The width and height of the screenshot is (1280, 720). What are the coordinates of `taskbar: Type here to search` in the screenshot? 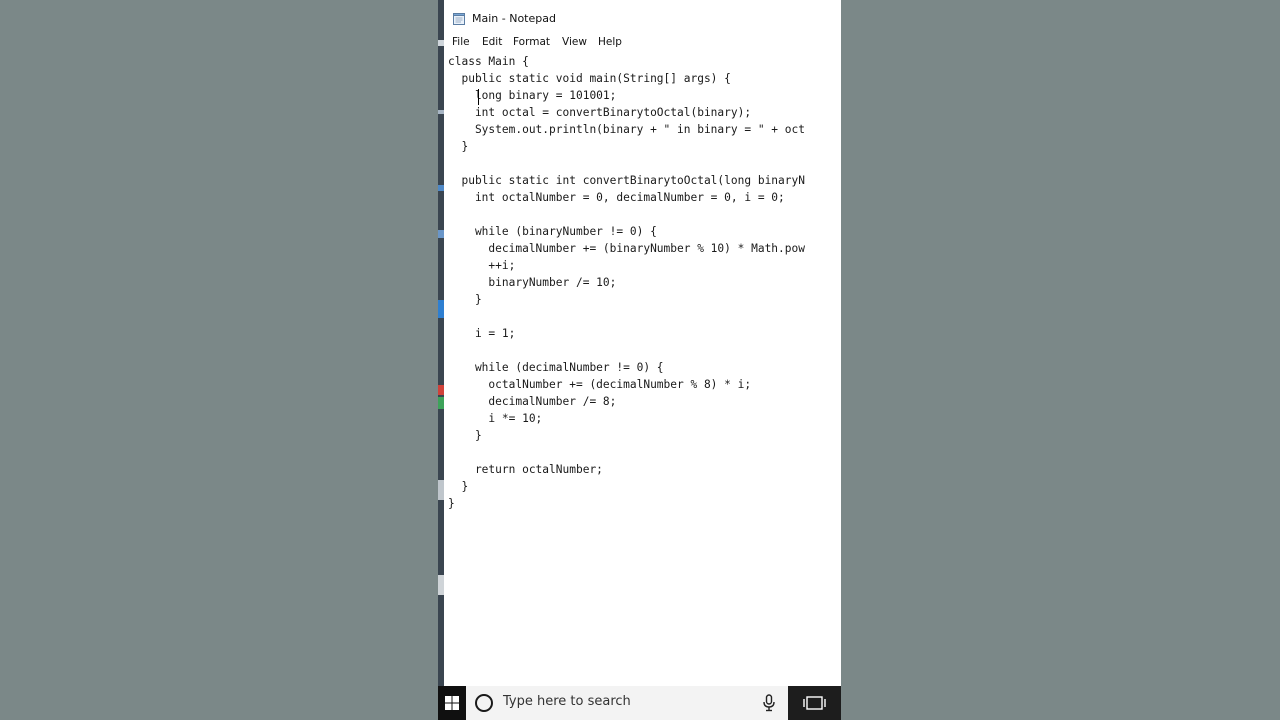 It's located at (639, 703).